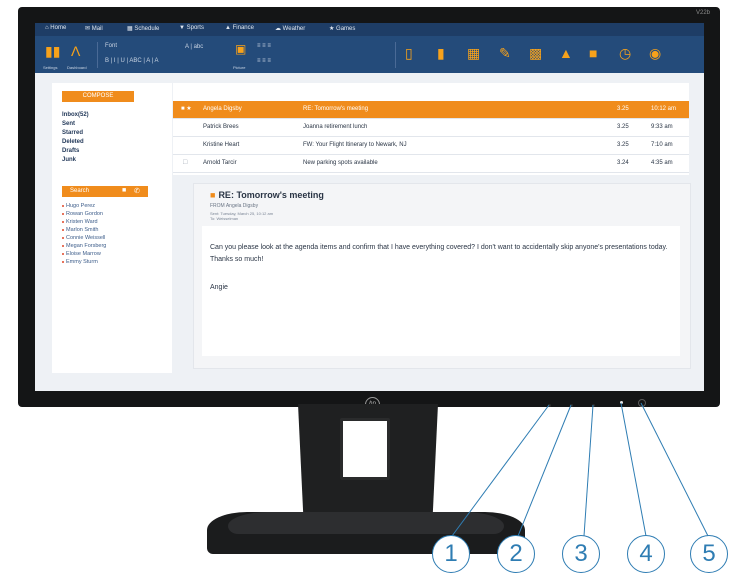 This screenshot has width=737, height=584. What do you see at coordinates (451, 554) in the screenshot?
I see `callout-1: 1` at bounding box center [451, 554].